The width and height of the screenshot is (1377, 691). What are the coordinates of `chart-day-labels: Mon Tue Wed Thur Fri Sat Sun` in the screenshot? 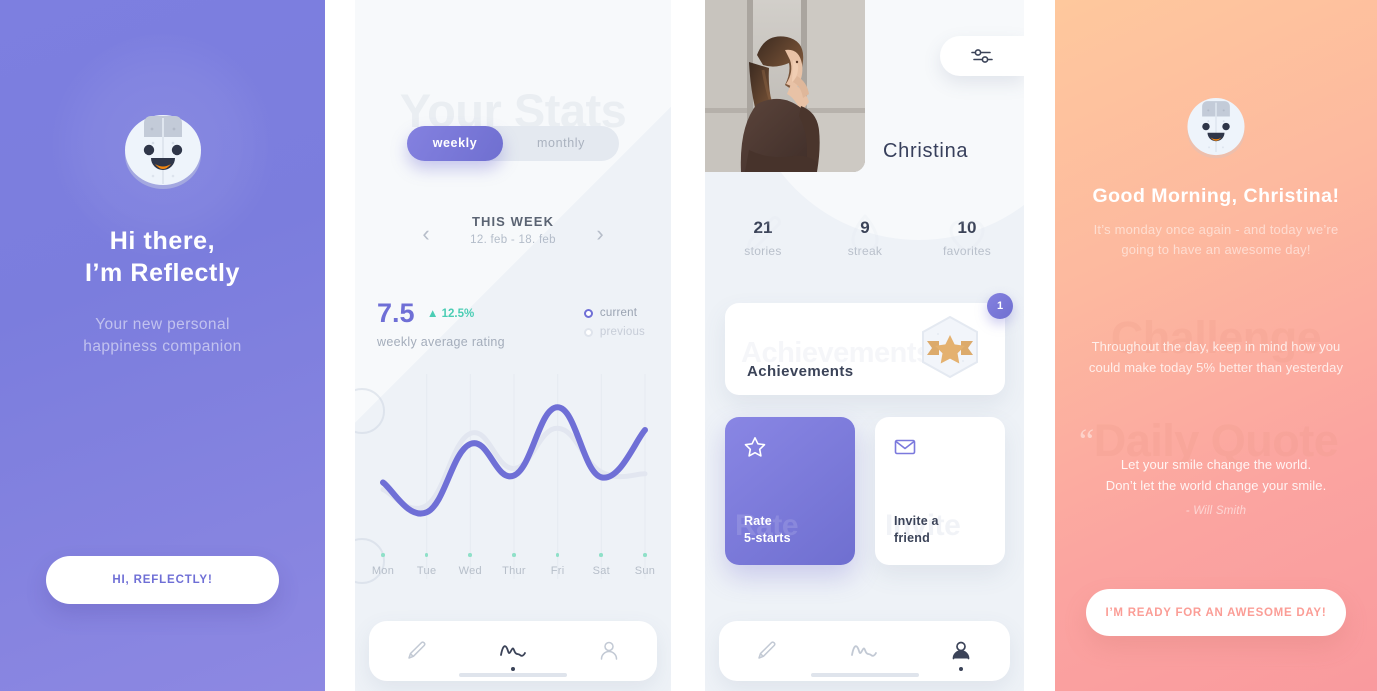 It's located at (513, 574).